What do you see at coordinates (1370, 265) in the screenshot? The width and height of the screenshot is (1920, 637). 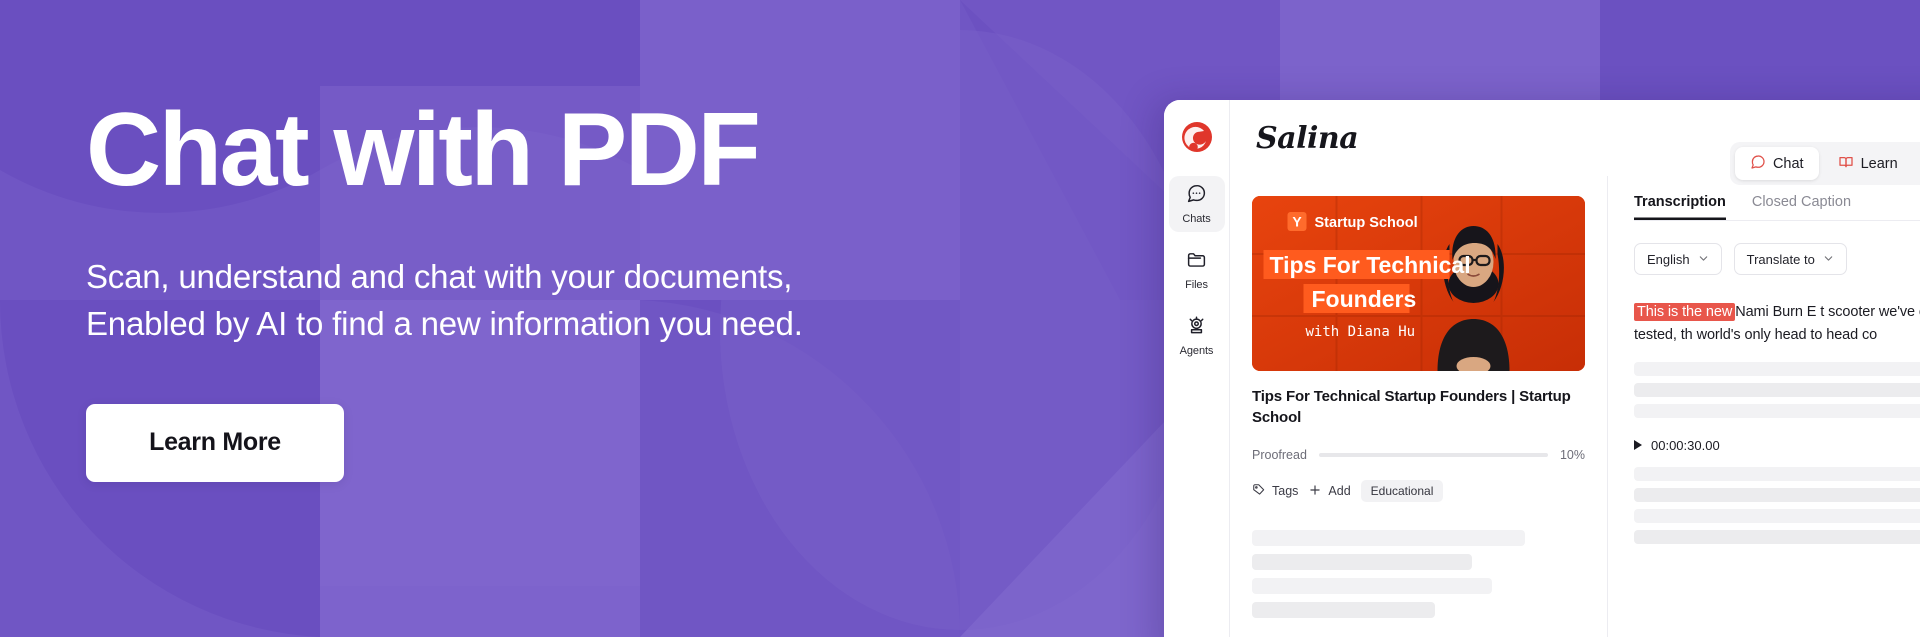 I see `svg-text: Tips For Technical` at bounding box center [1370, 265].